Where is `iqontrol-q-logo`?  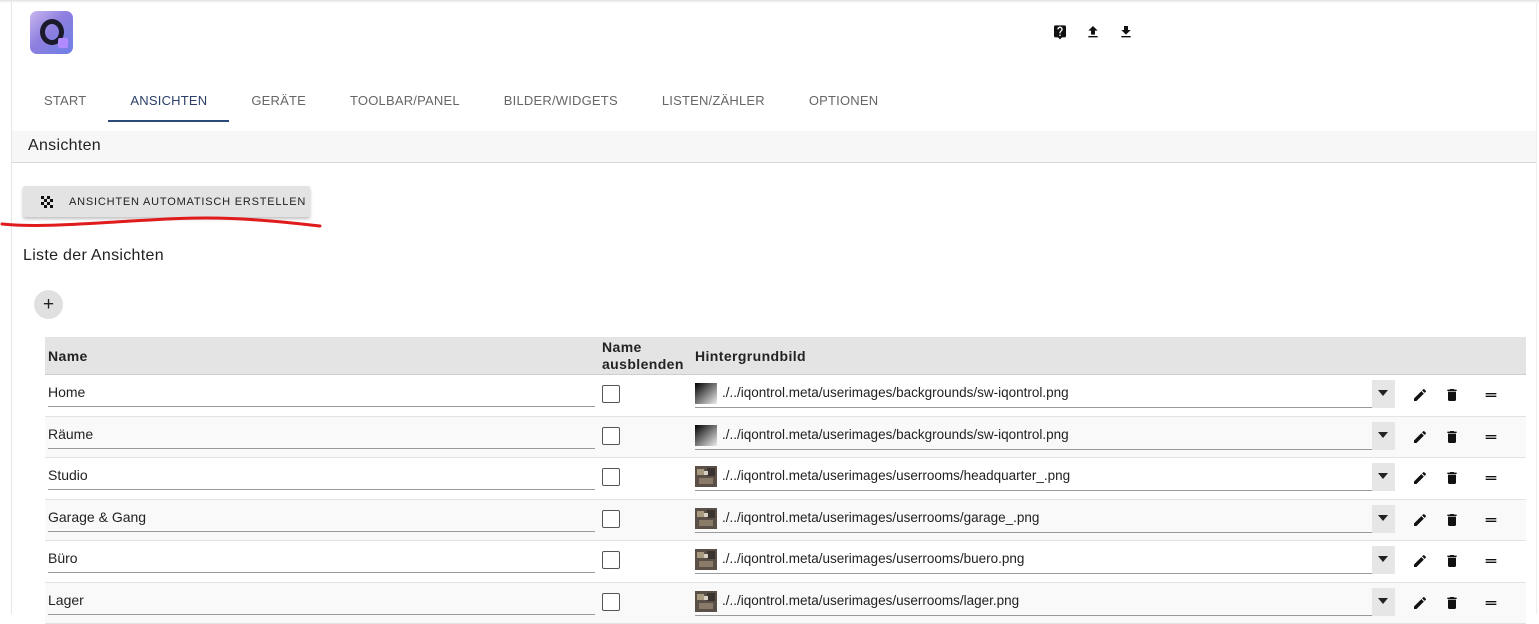
iqontrol-q-logo is located at coordinates (51, 32).